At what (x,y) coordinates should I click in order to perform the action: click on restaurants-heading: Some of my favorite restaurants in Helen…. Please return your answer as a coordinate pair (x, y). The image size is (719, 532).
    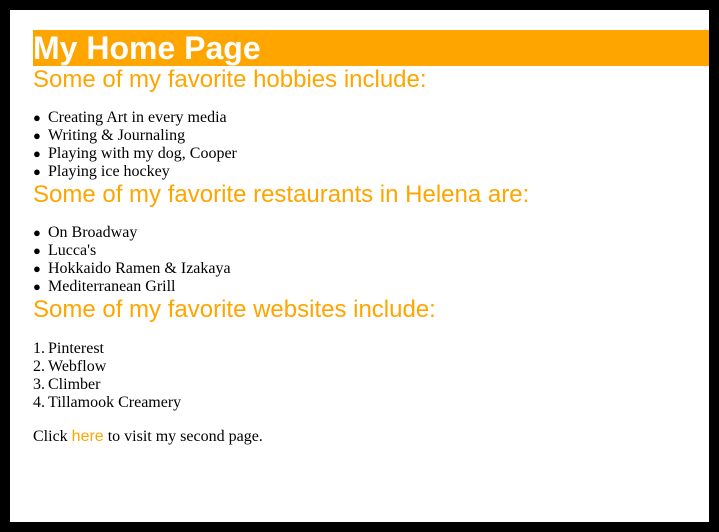
    Looking at the image, I should click on (281, 194).